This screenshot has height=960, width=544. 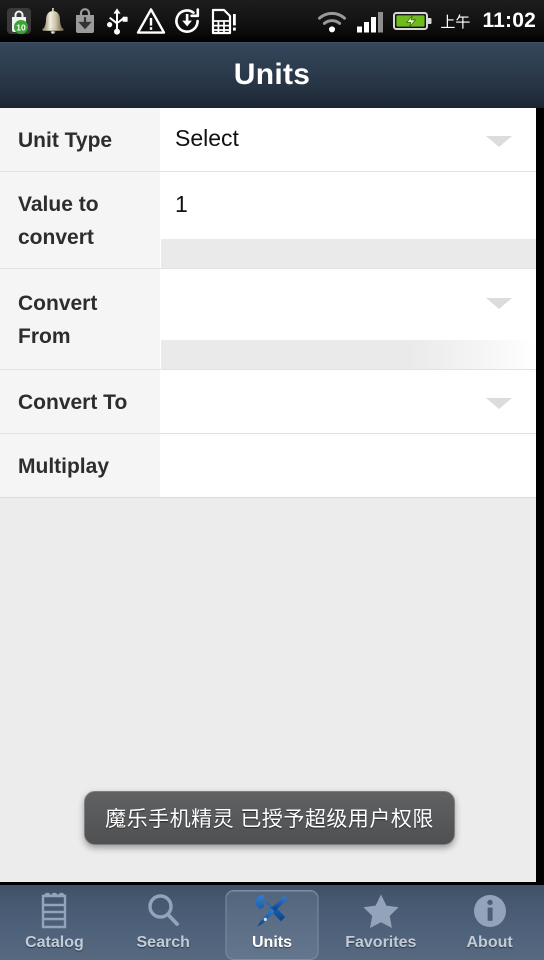 I want to click on status-bar: 10 上午 11:02, so click(x=272, y=21).